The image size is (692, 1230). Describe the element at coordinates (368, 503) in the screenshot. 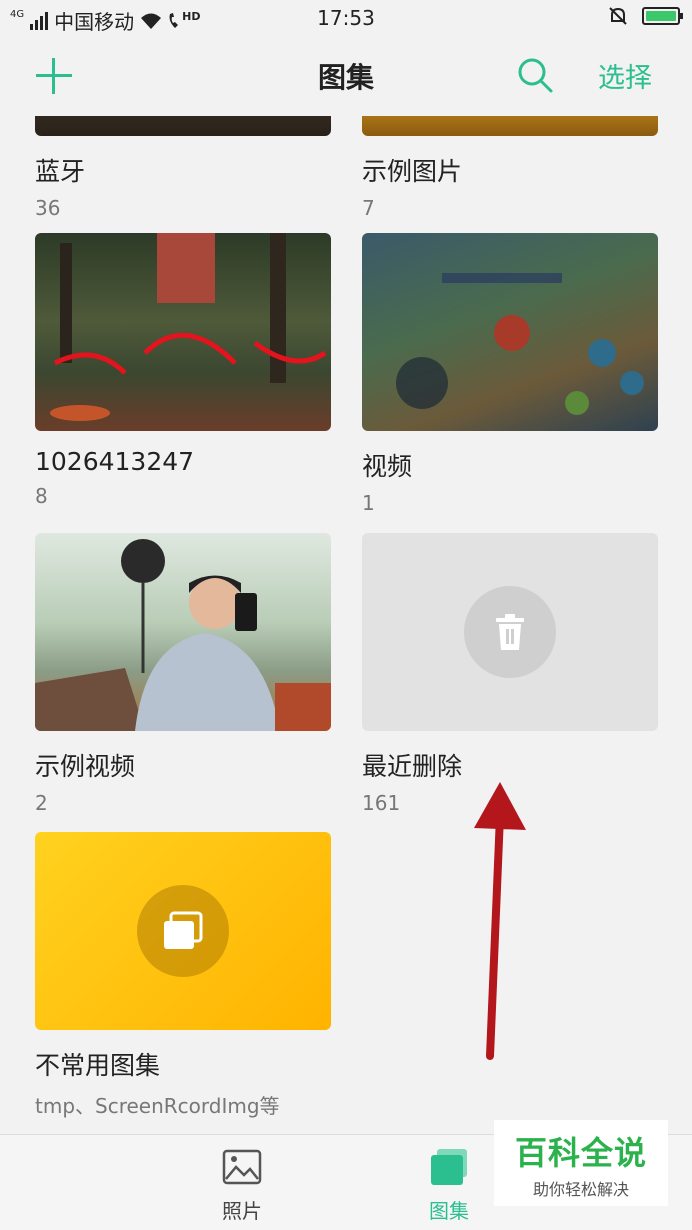

I see `album-count: 1` at that location.